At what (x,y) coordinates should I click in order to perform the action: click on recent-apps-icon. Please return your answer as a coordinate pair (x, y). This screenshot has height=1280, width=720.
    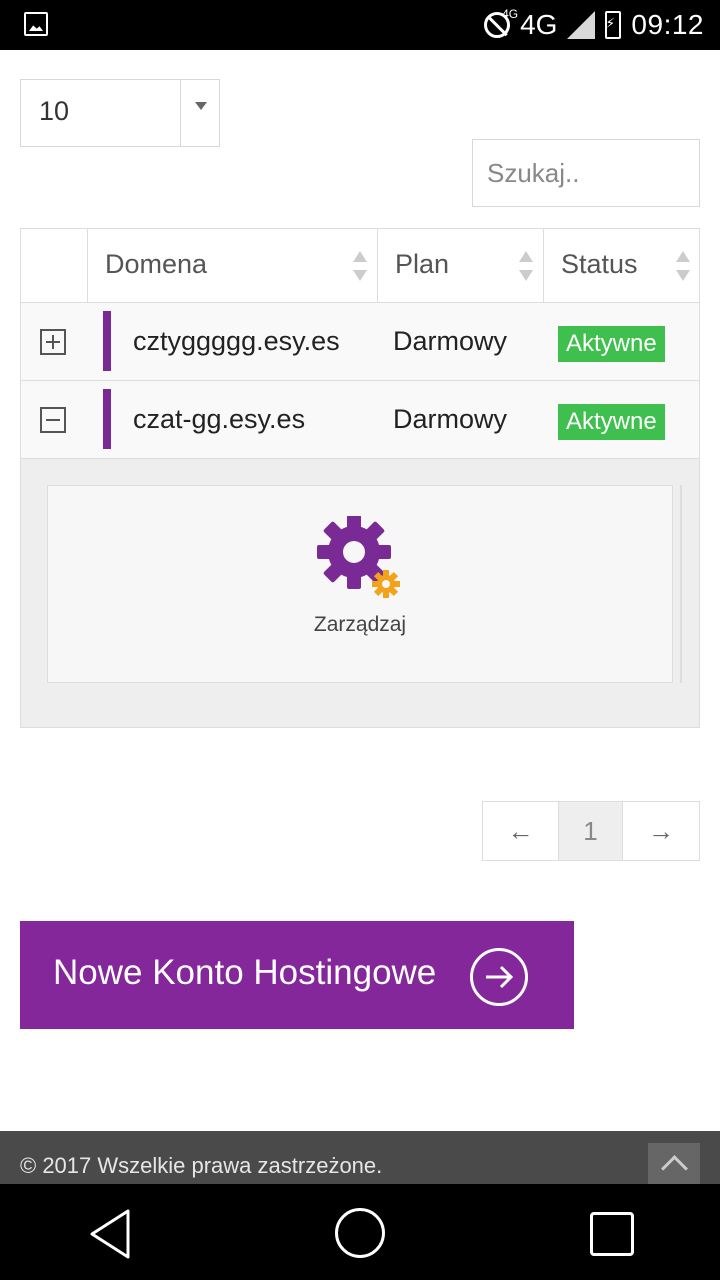
    Looking at the image, I should click on (612, 1234).